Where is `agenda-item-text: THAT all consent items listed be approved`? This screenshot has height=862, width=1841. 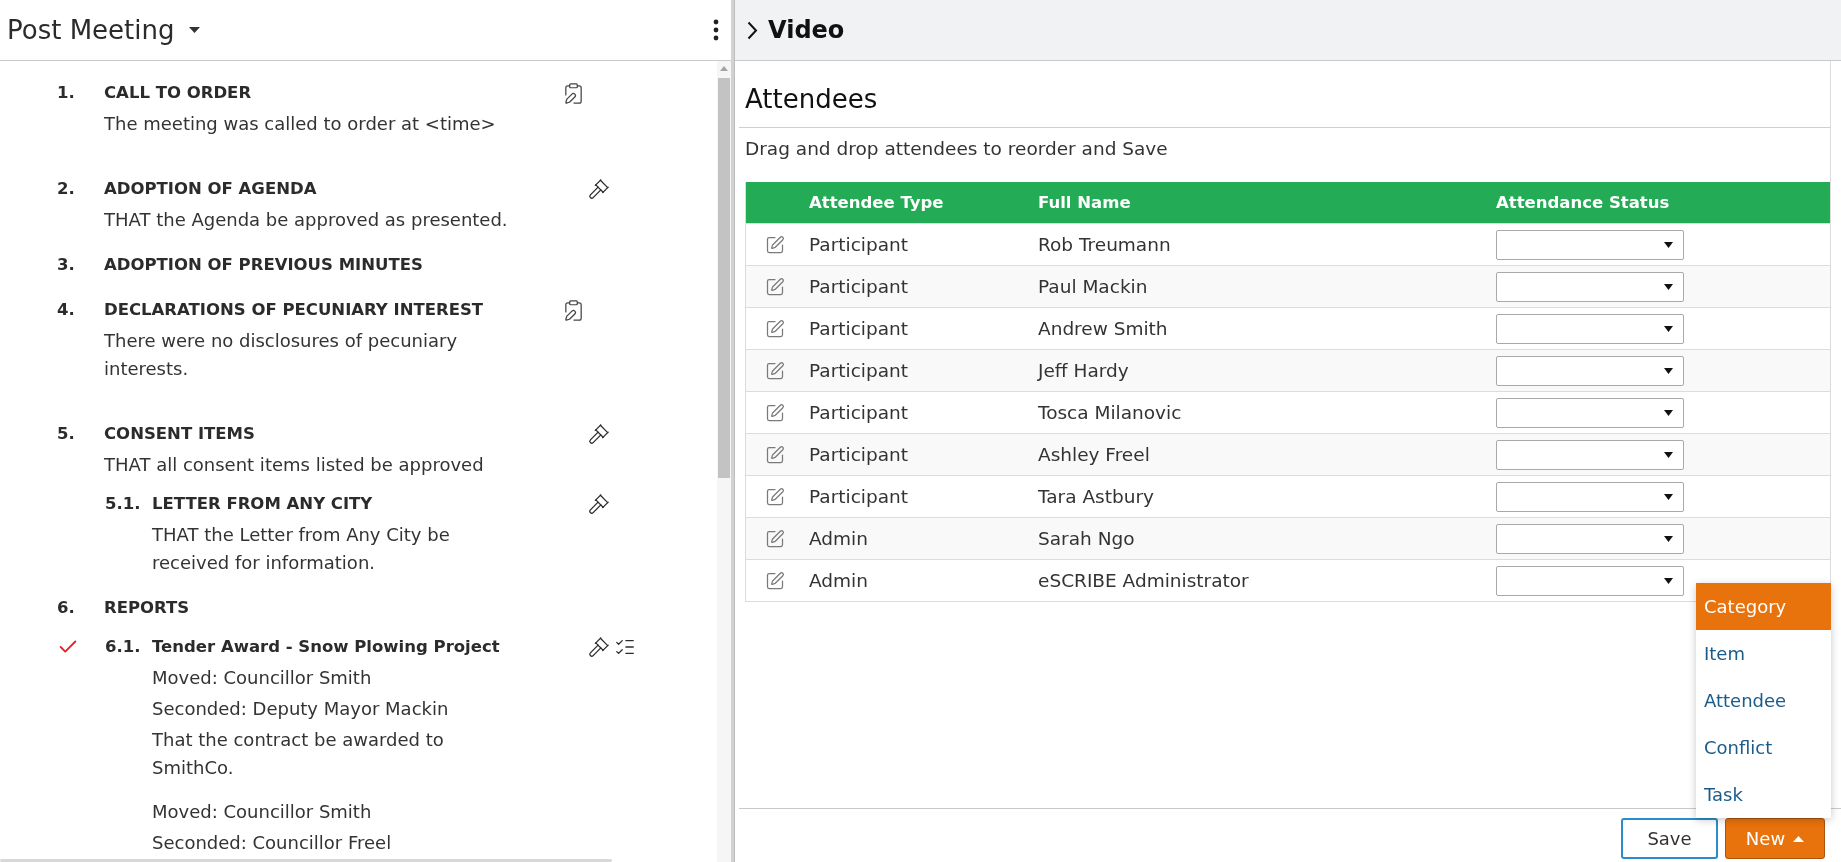
agenda-item-text: THAT all consent items listed be approved is located at coordinates (294, 465).